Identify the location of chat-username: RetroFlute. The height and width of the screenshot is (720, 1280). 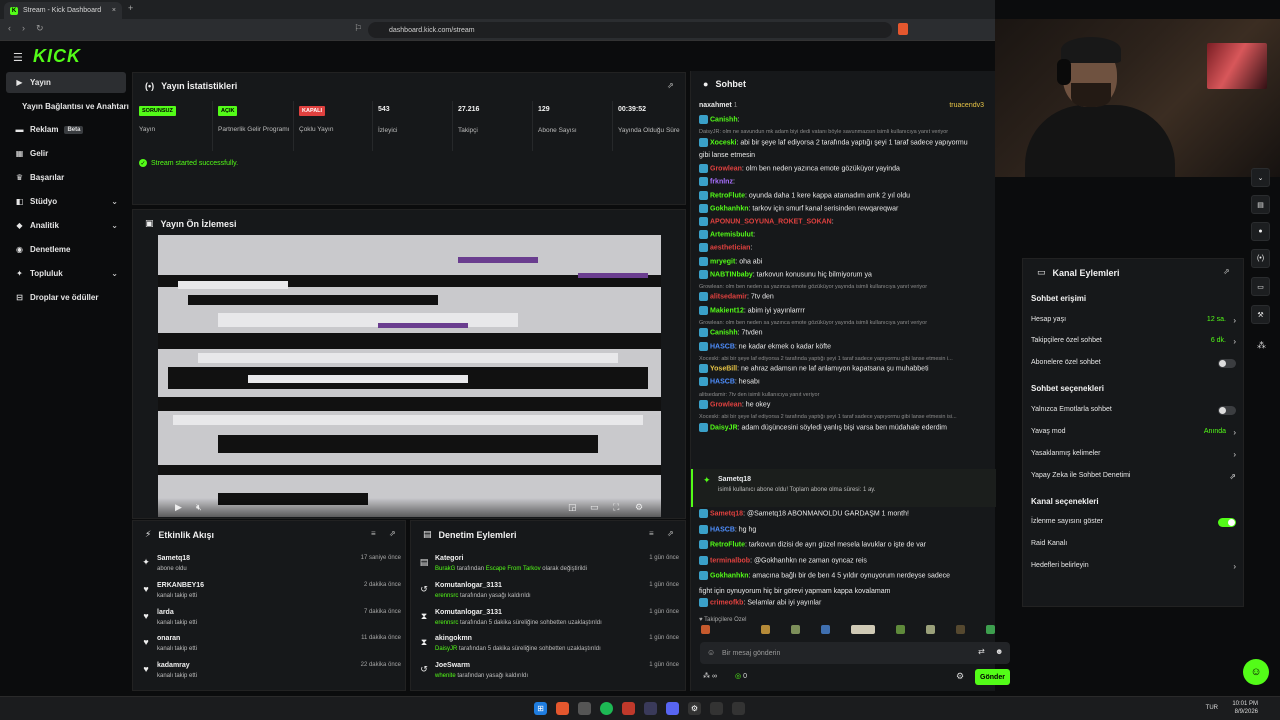
(727, 195).